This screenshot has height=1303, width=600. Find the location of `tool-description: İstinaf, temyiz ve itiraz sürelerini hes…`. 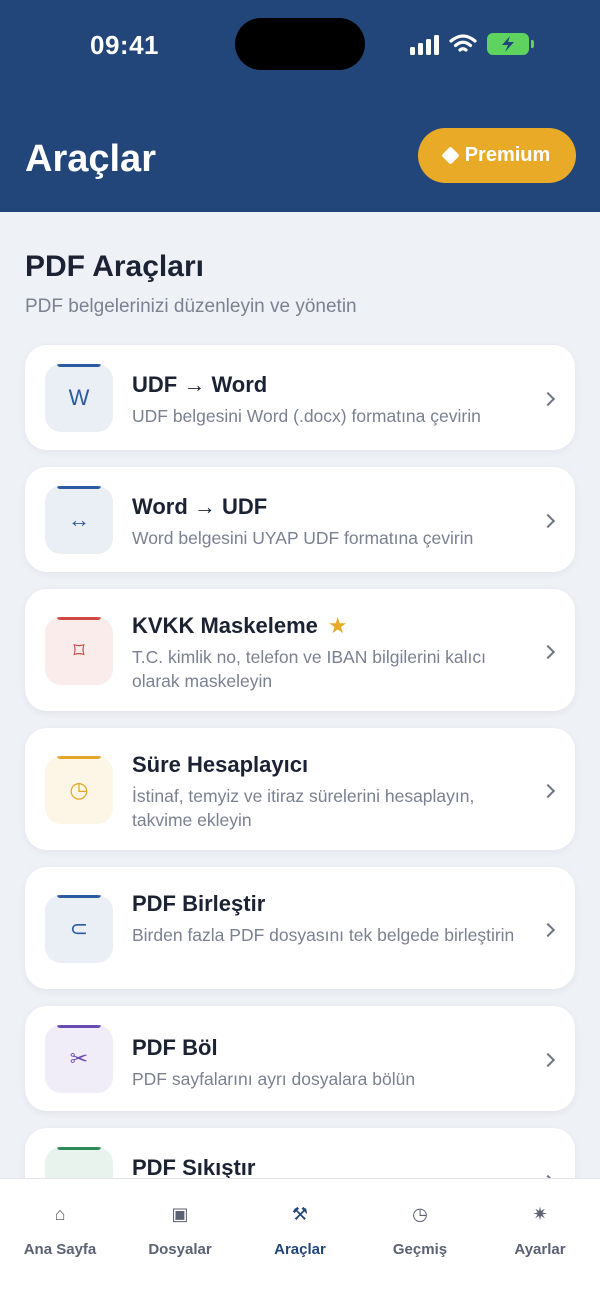

tool-description: İstinaf, temyiz ve itiraz sürelerini hes… is located at coordinates (303, 808).